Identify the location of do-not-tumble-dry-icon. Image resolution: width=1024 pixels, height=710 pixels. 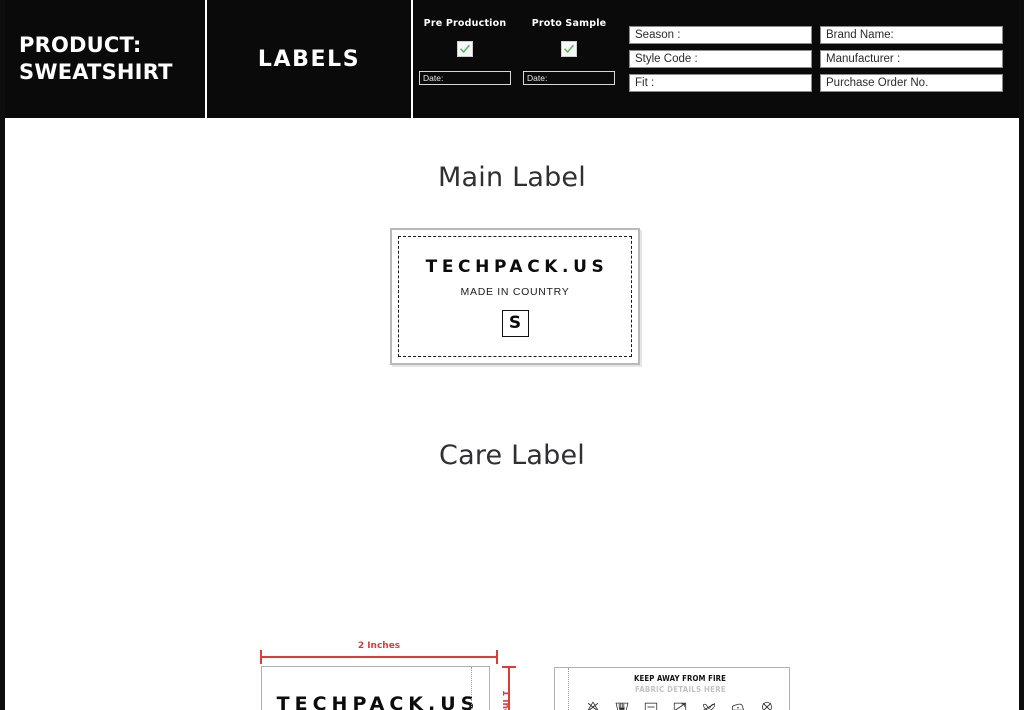
(680, 706).